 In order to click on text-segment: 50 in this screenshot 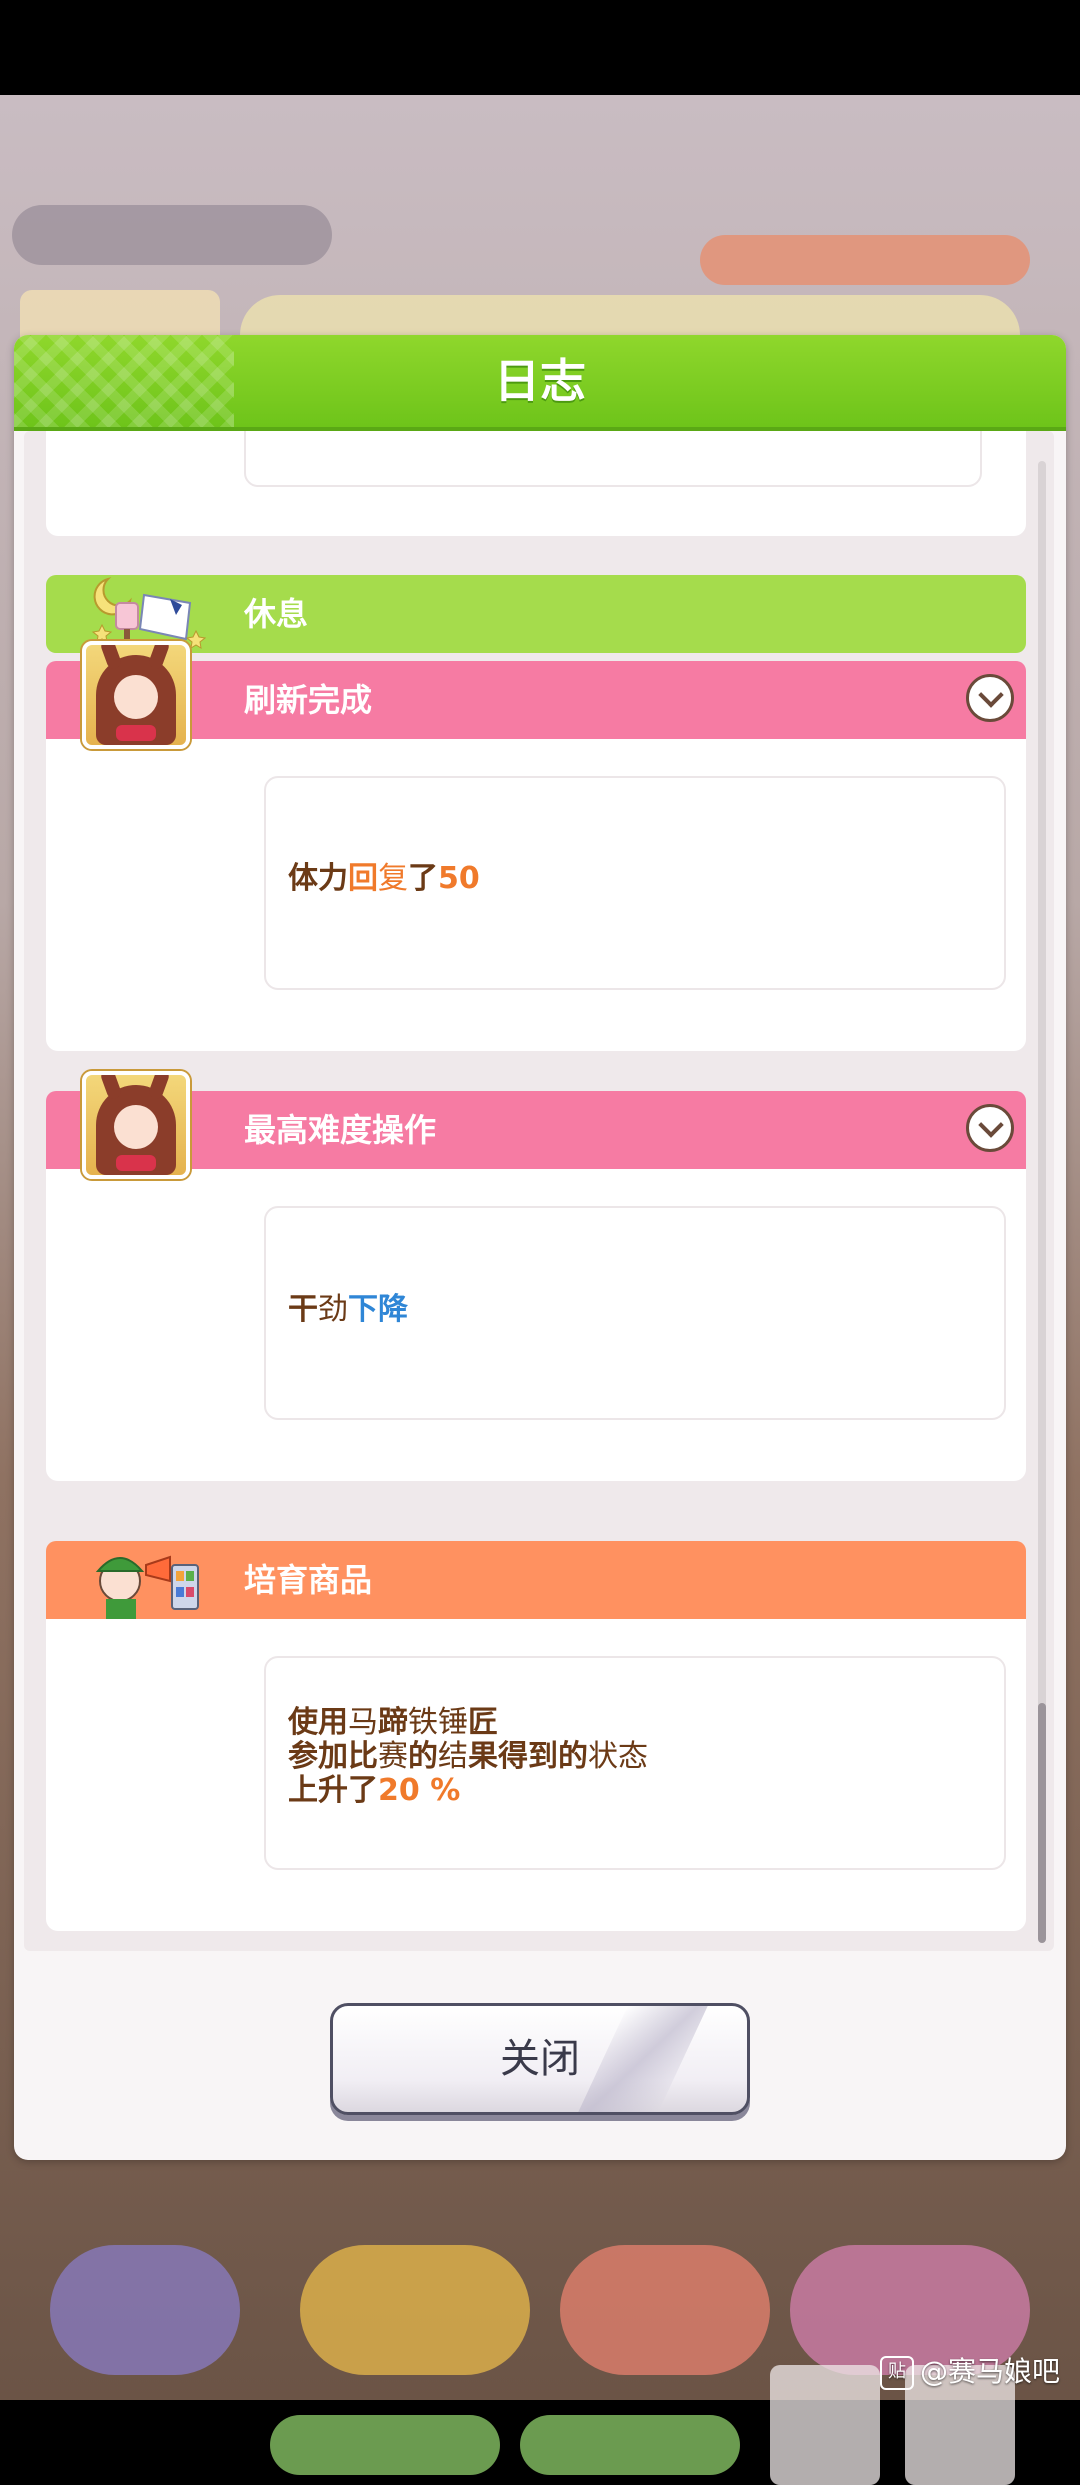, I will do `click(459, 878)`.